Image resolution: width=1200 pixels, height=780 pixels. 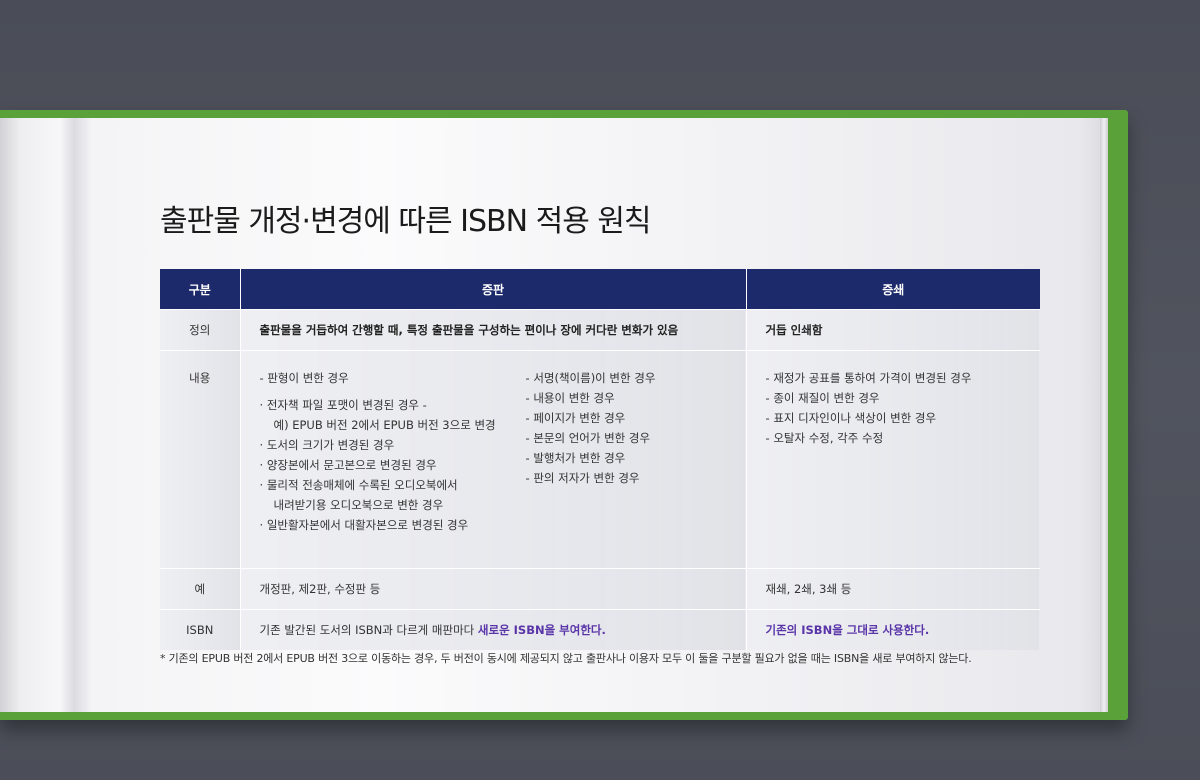 I want to click on list-item: 판의 저자가 변한 경우, so click(x=636, y=478).